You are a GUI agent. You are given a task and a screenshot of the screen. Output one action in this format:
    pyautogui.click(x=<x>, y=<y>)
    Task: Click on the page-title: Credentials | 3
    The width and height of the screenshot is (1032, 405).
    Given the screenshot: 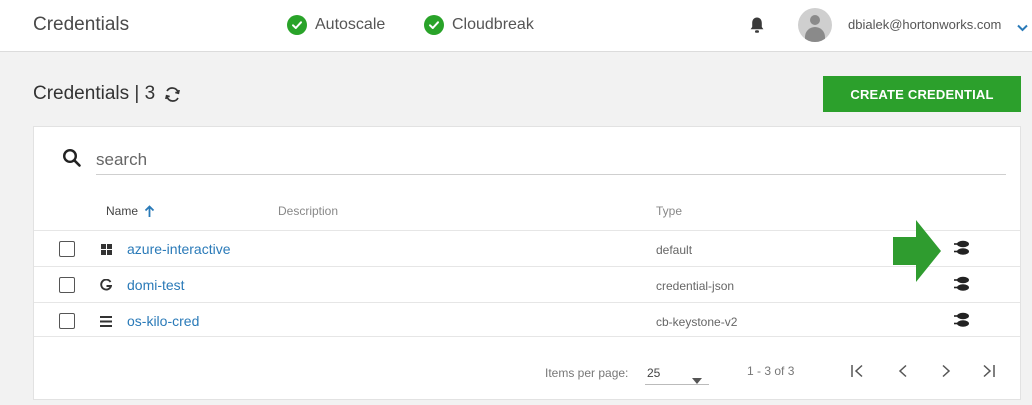 What is the action you would take?
    pyautogui.click(x=107, y=94)
    